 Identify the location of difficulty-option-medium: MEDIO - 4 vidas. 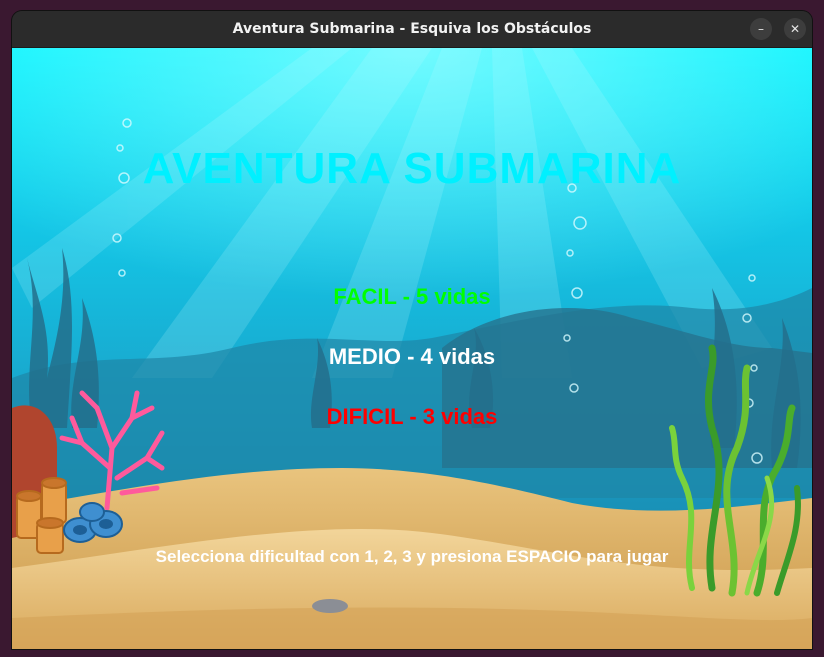
(412, 357).